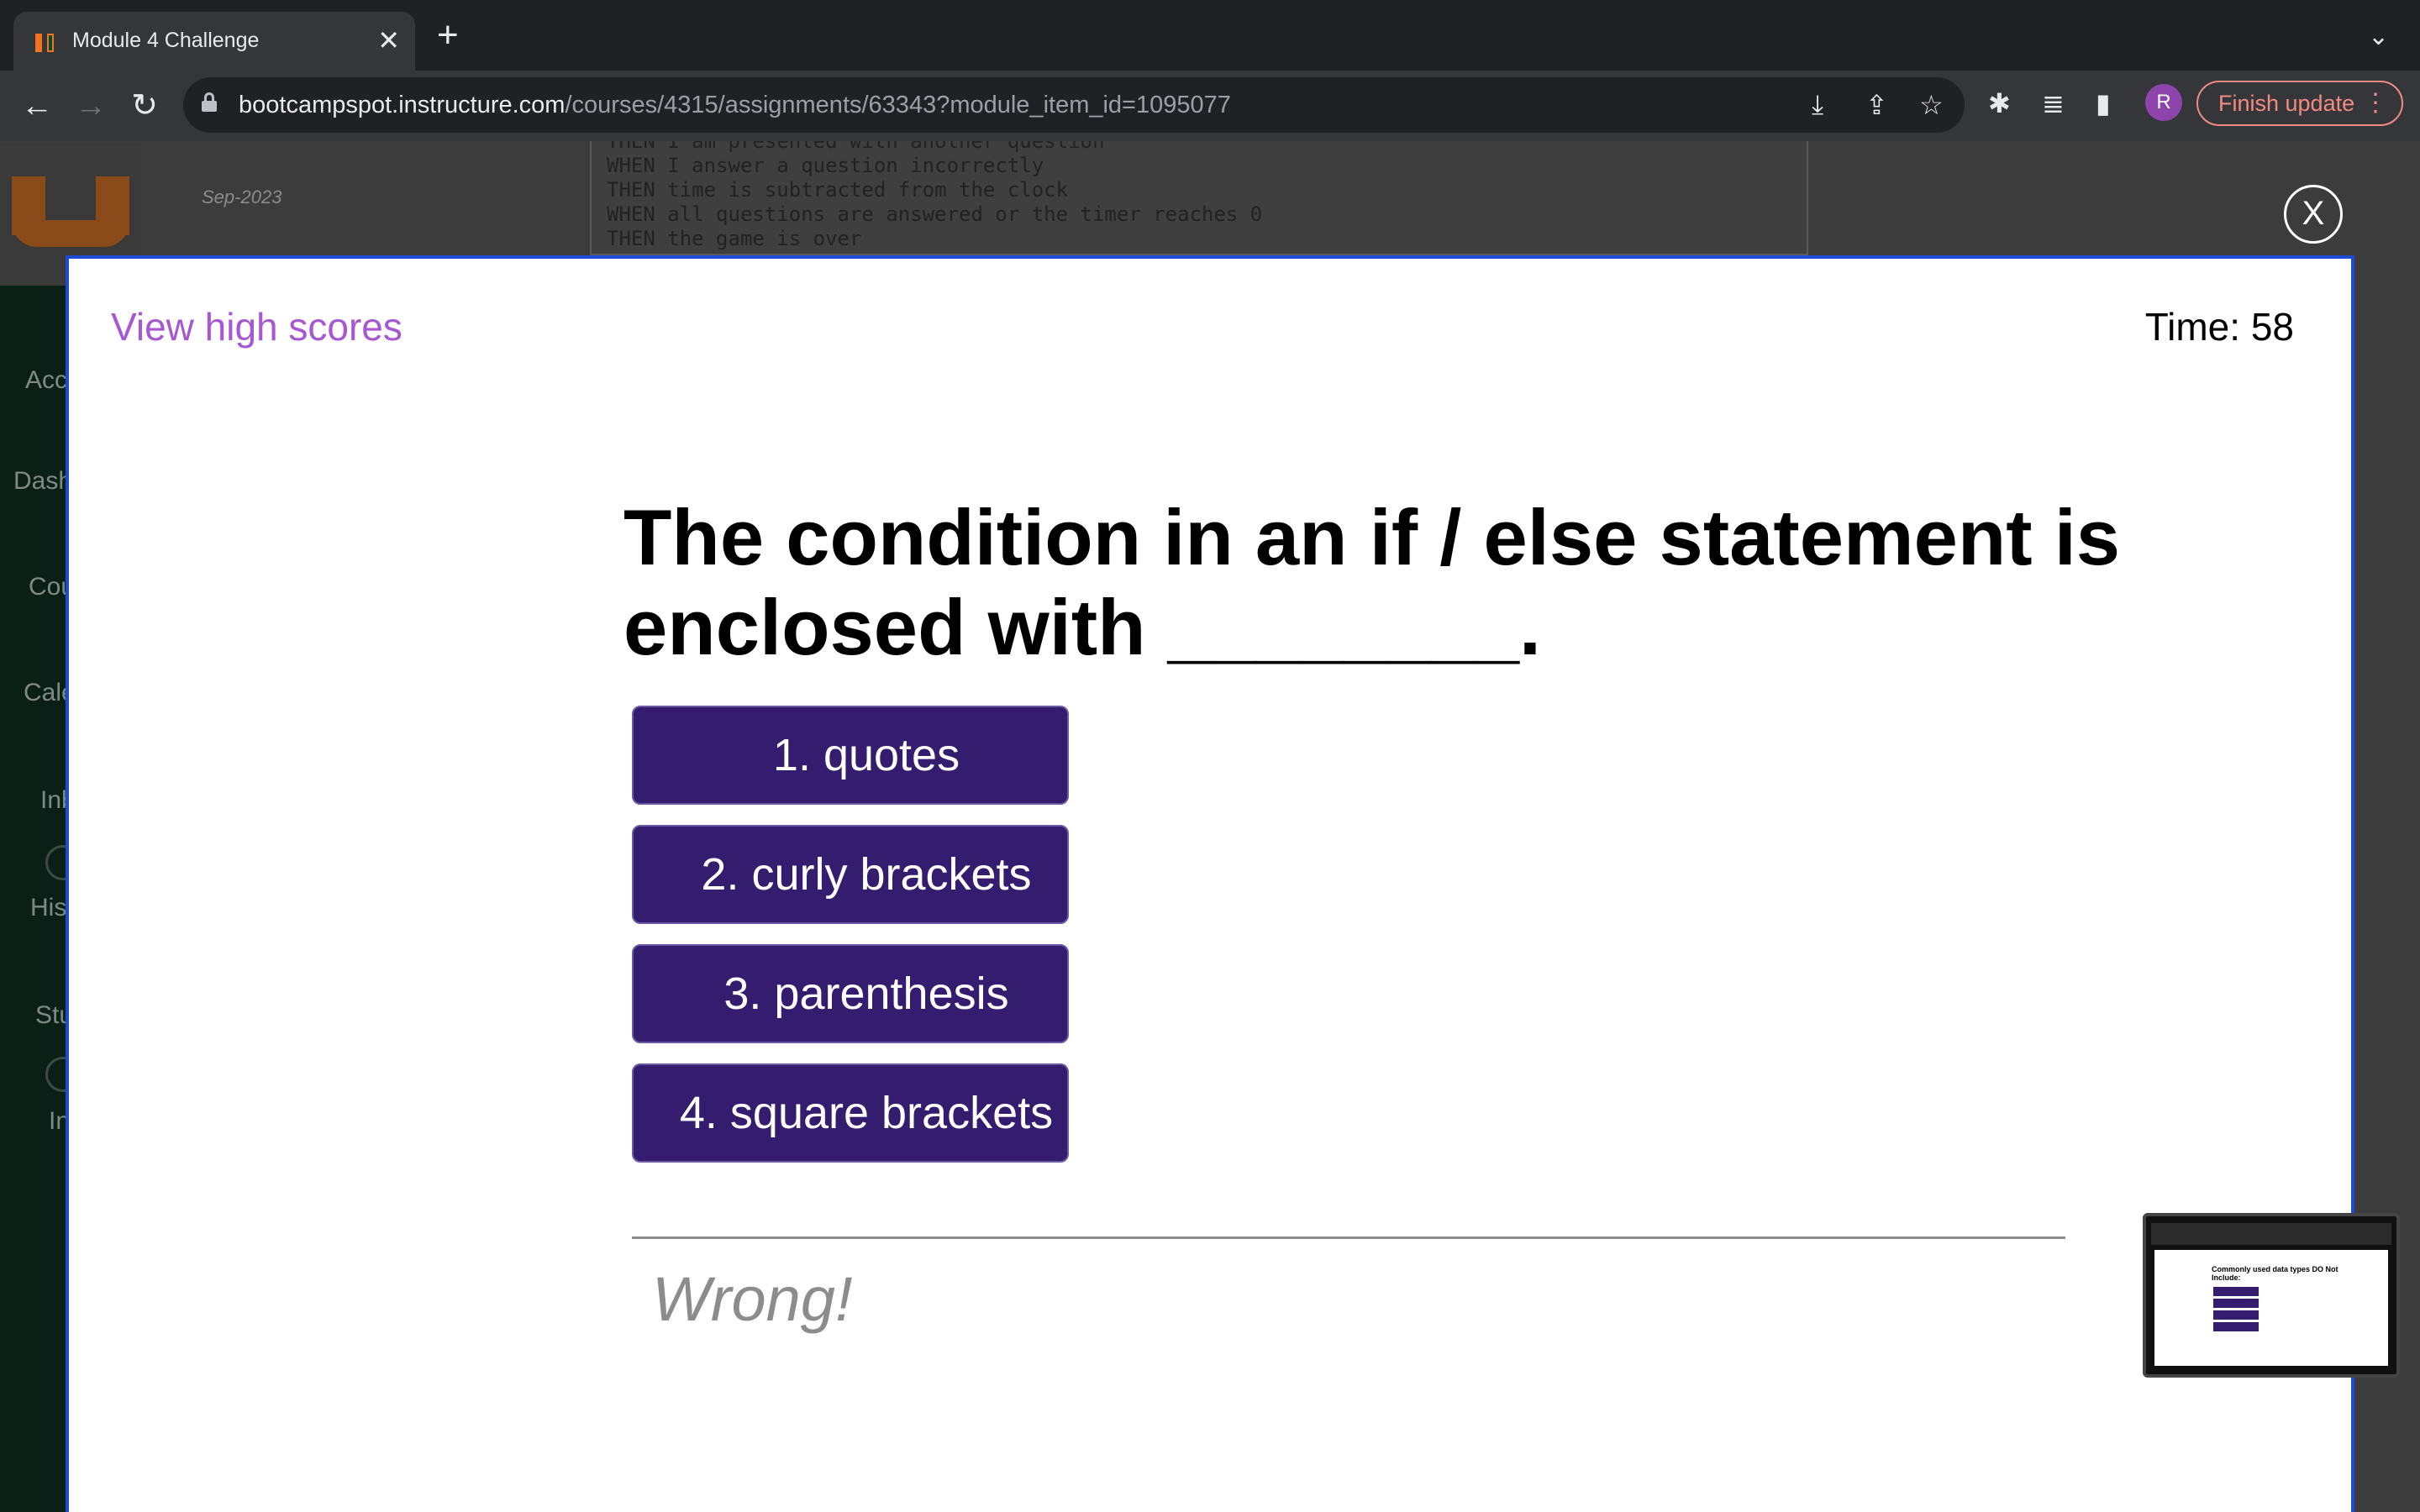  What do you see at coordinates (734, 238) in the screenshot?
I see `code-line: THEN the game is over` at bounding box center [734, 238].